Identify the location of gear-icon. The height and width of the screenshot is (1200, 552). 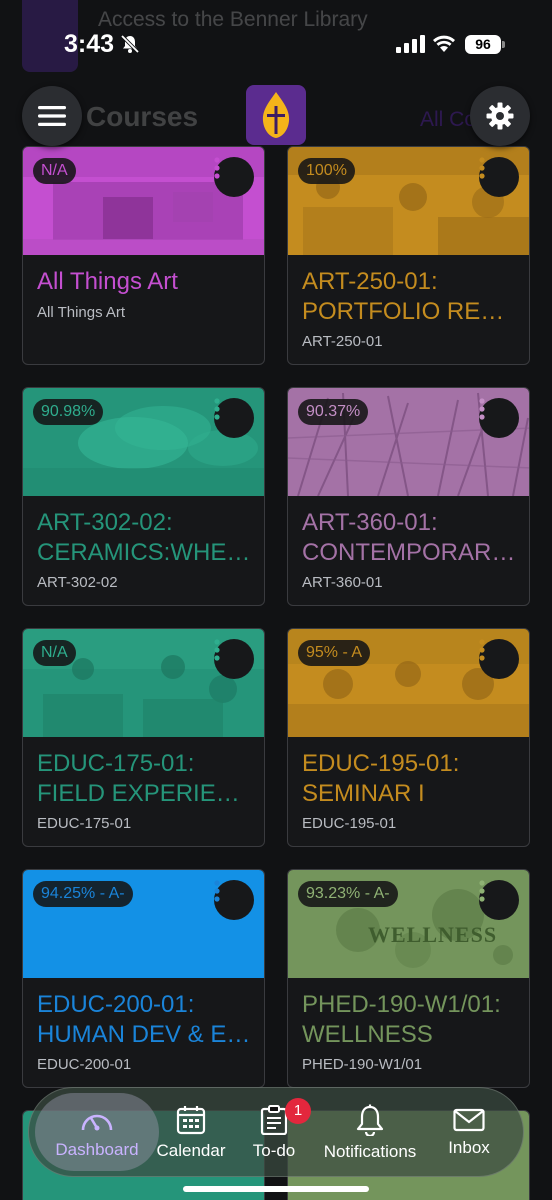
(500, 116).